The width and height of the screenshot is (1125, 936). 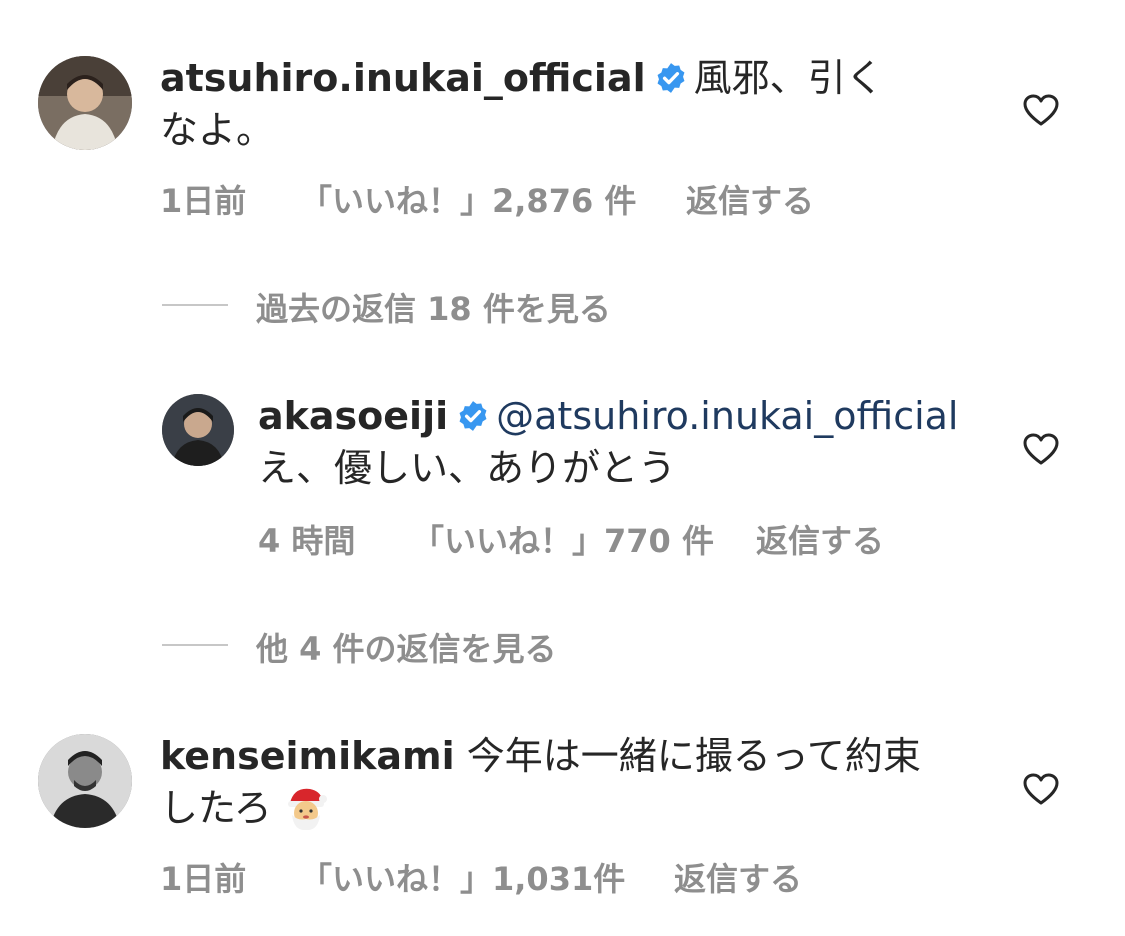 What do you see at coordinates (467, 468) in the screenshot?
I see `reply-text: え、優しい、ありがとう` at bounding box center [467, 468].